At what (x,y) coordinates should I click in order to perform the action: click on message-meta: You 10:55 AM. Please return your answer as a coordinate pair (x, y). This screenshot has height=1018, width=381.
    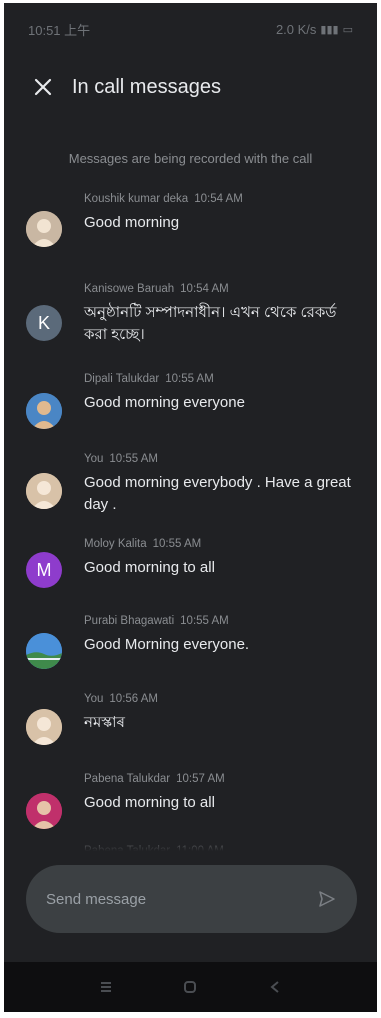
    Looking at the image, I should click on (220, 459).